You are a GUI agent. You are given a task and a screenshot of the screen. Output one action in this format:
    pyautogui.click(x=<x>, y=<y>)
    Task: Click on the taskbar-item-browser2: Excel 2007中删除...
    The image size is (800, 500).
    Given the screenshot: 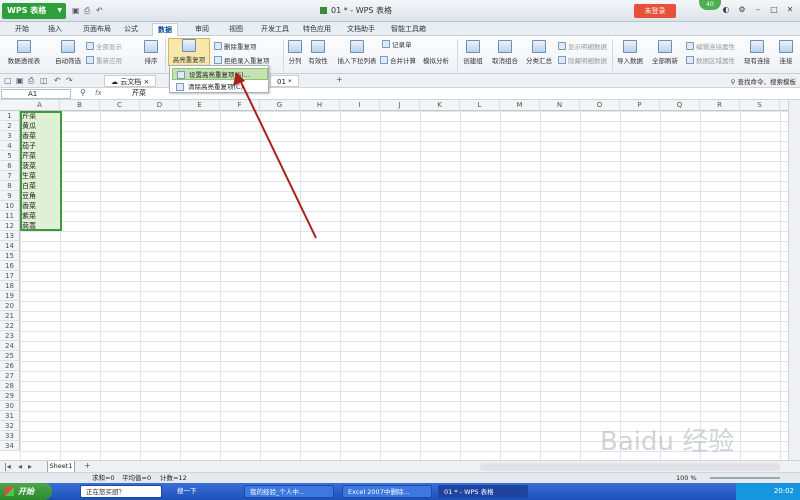 What is the action you would take?
    pyautogui.click(x=387, y=491)
    